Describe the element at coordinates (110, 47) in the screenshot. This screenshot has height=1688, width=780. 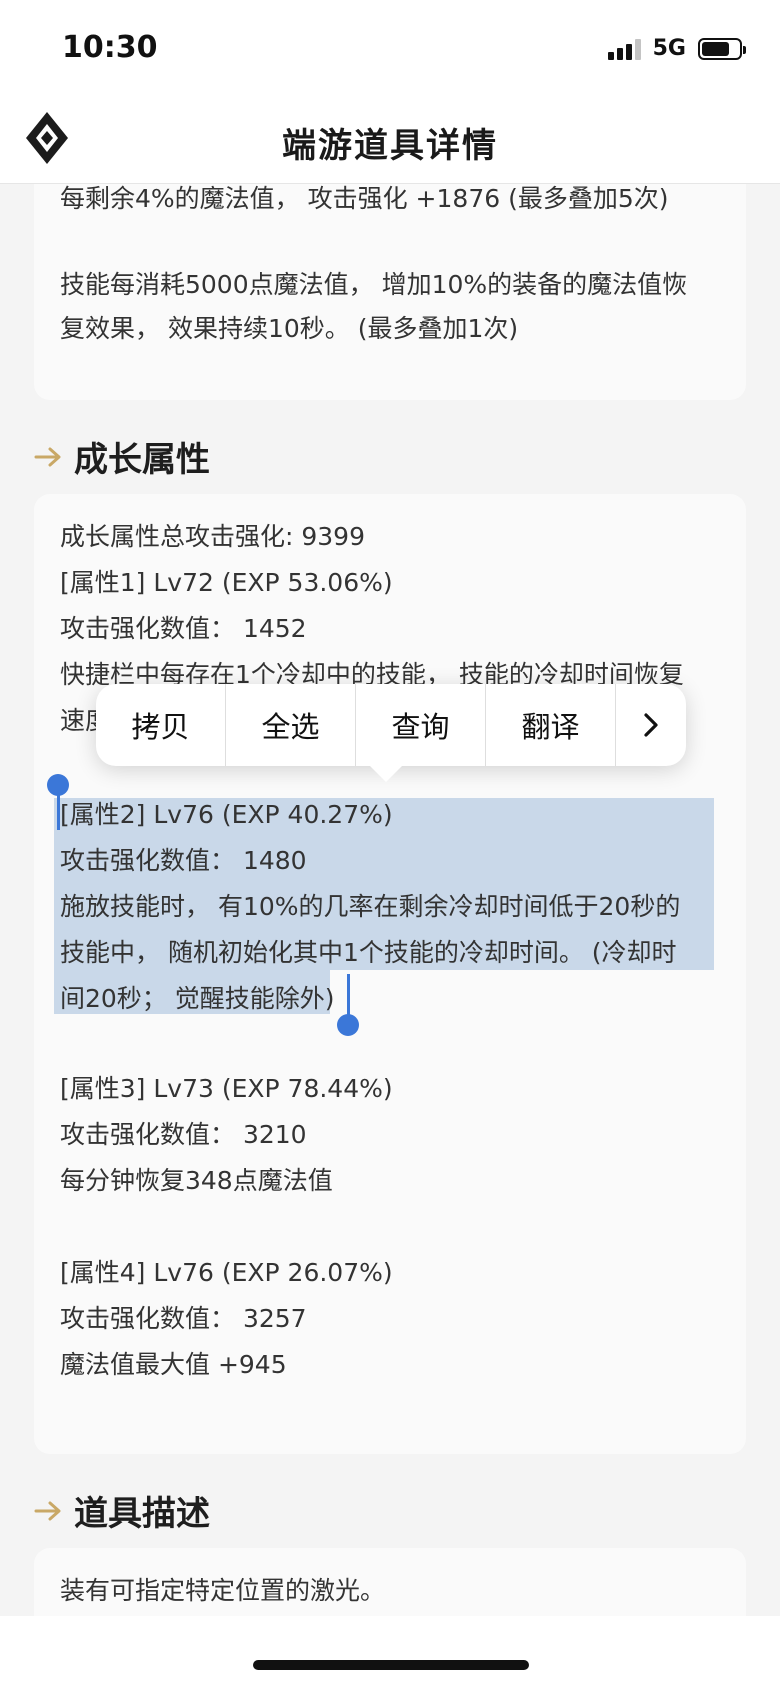
I see `status-time: 10:30` at that location.